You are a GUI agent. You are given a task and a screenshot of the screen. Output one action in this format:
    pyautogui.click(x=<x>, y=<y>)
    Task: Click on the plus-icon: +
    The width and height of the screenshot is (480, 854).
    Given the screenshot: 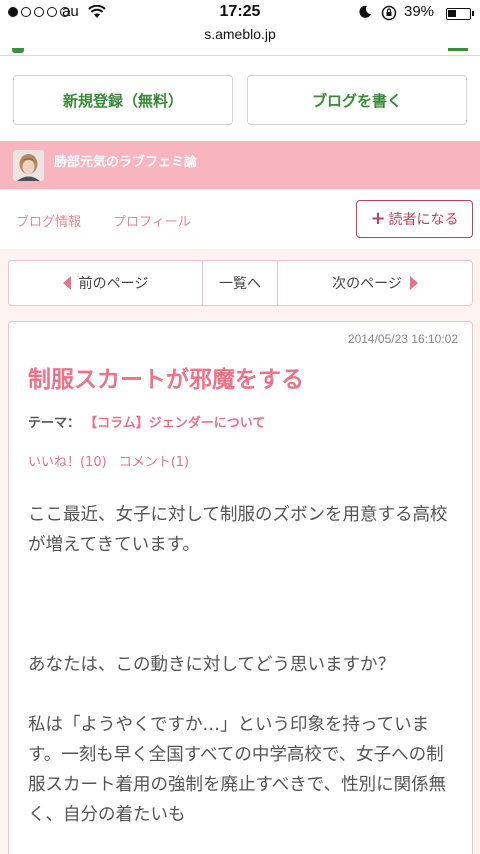 What is the action you would take?
    pyautogui.click(x=378, y=218)
    